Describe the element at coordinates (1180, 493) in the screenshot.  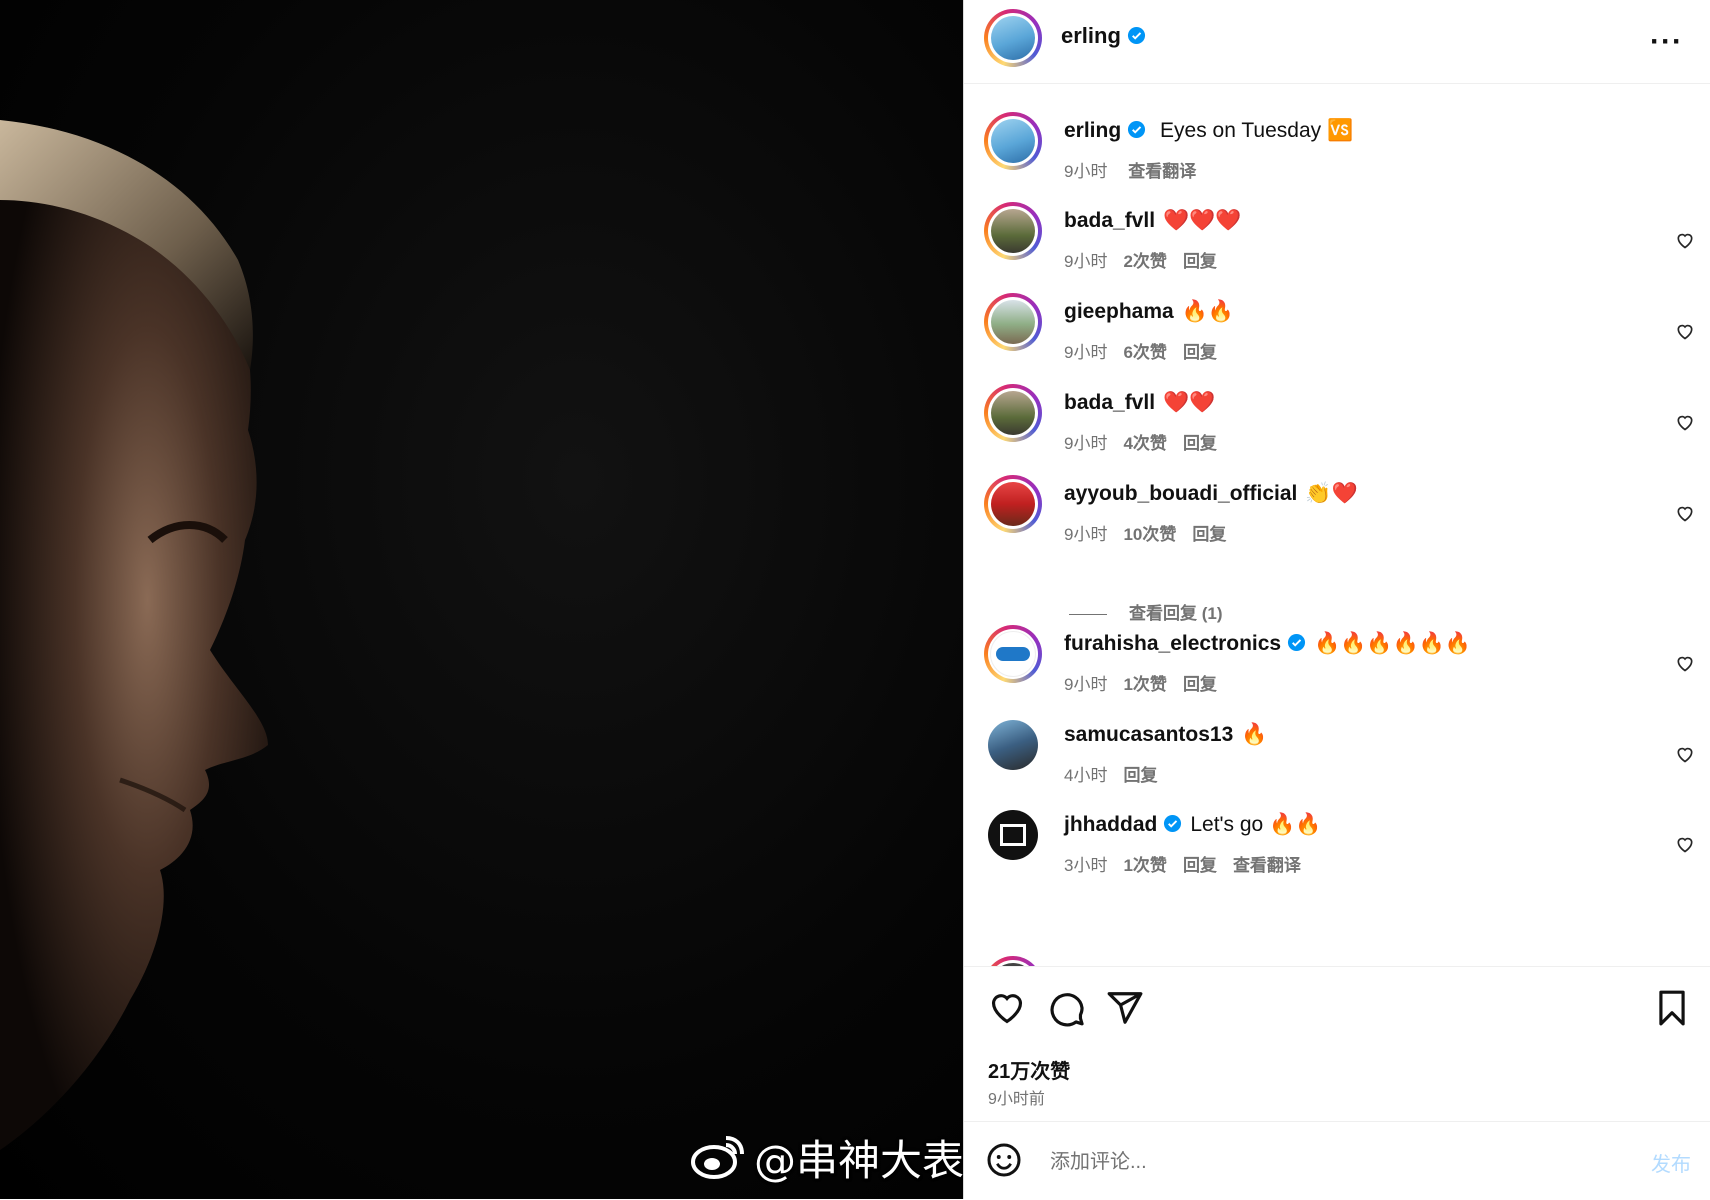
I see `comment-username: ayyoub_bouadi_official` at that location.